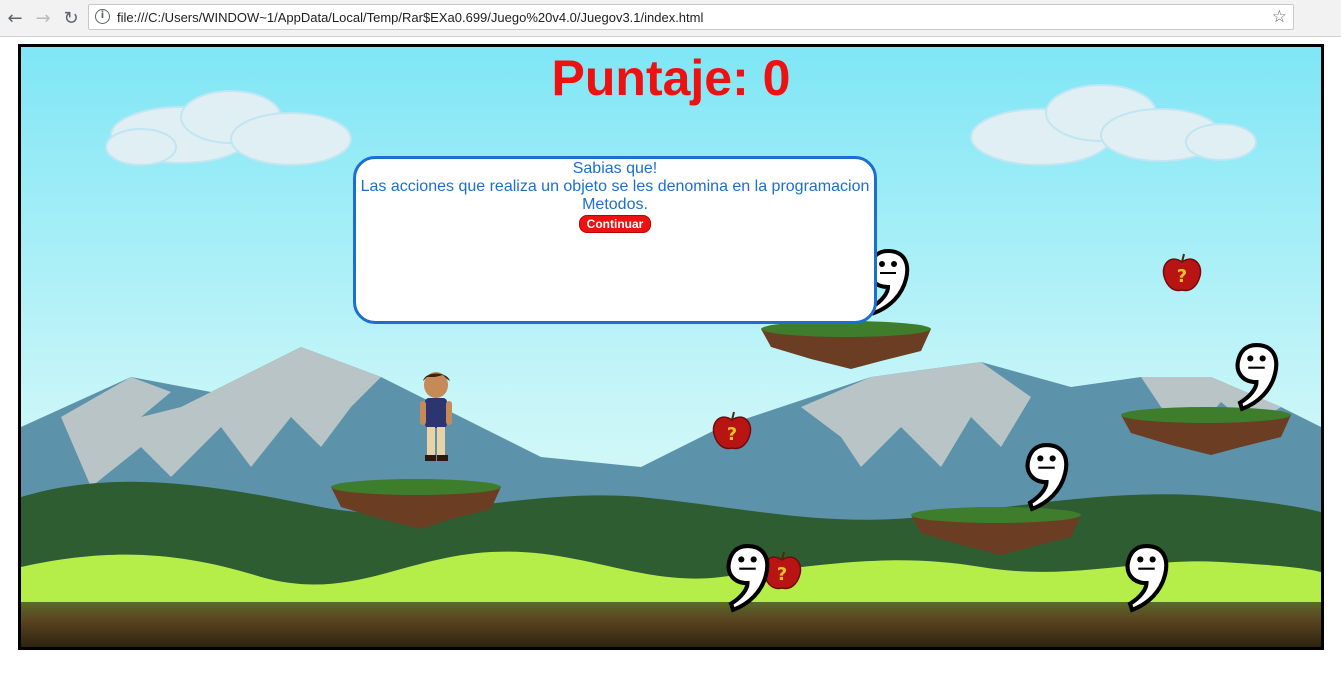  What do you see at coordinates (436, 416) in the screenshot?
I see `player-character` at bounding box center [436, 416].